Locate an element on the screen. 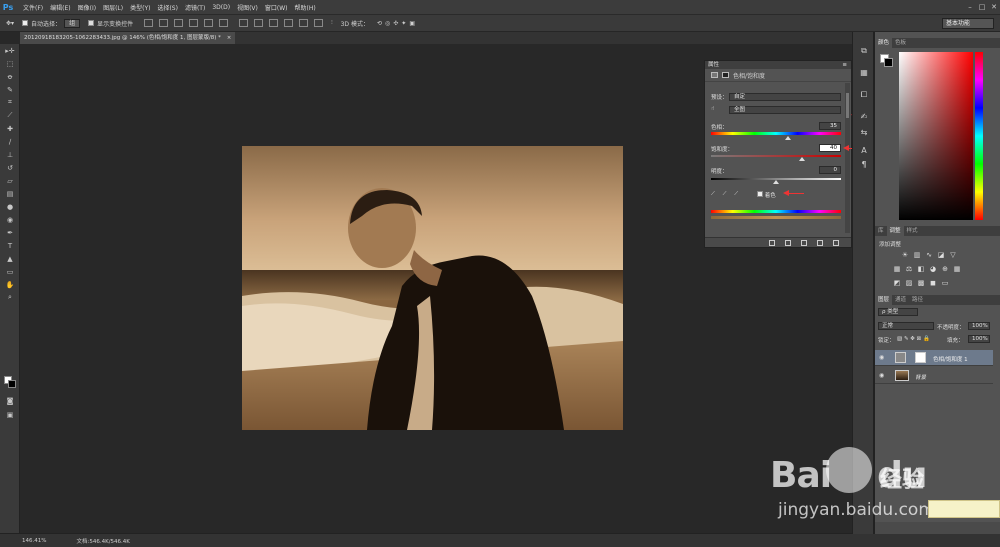  layer-row-adjustment: ◉ 色相/饱和度 1 is located at coordinates (934, 358).